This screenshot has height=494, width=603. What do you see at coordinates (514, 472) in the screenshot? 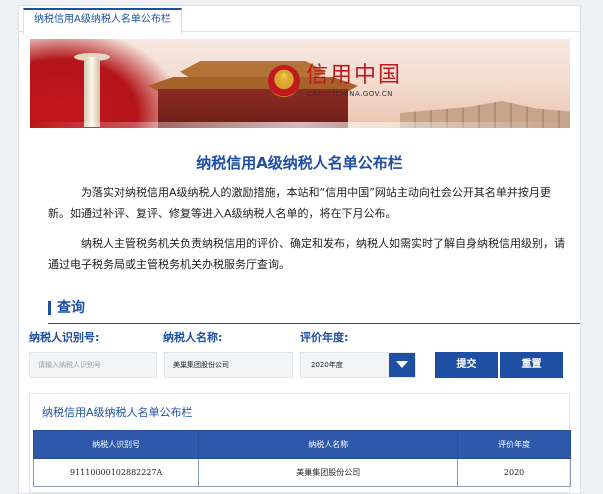
I see `cell-evaluation-year: 2020` at bounding box center [514, 472].